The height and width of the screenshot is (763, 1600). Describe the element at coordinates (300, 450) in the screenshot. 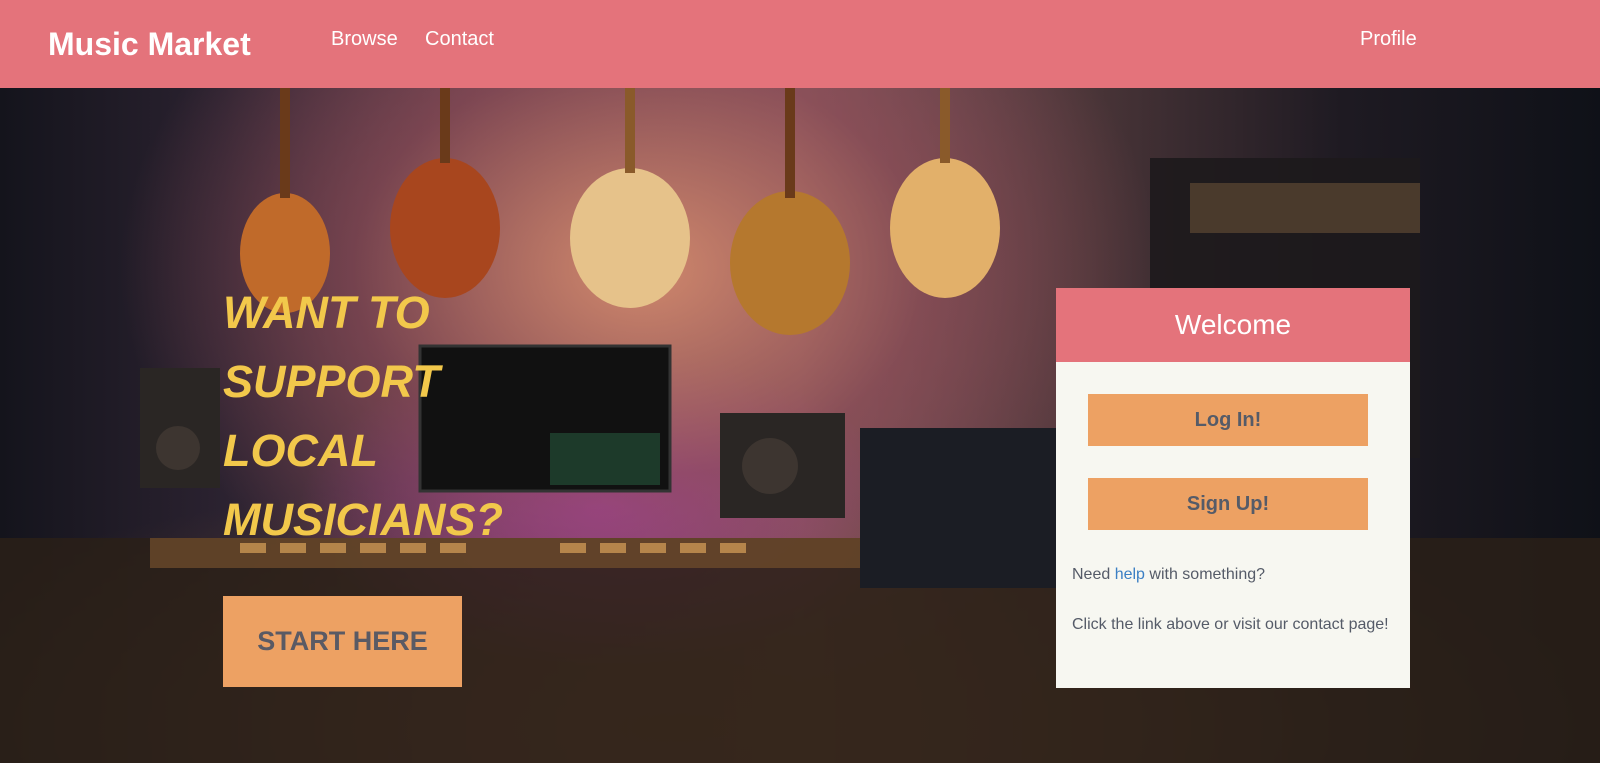

I see `headline-line-3: LOCAL` at that location.